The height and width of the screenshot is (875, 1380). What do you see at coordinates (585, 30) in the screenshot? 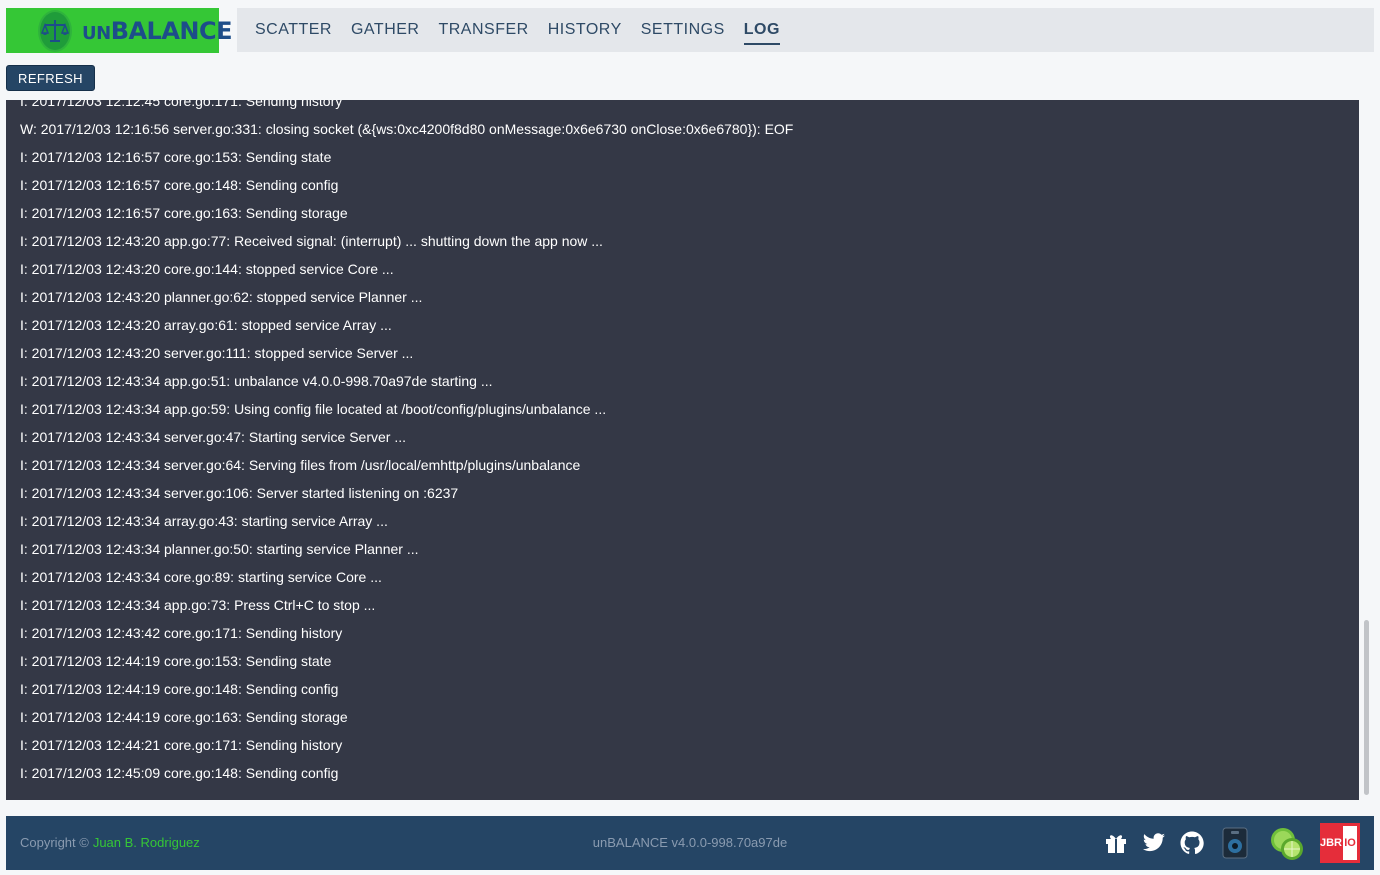
I see `nav-history: HISTORY` at bounding box center [585, 30].